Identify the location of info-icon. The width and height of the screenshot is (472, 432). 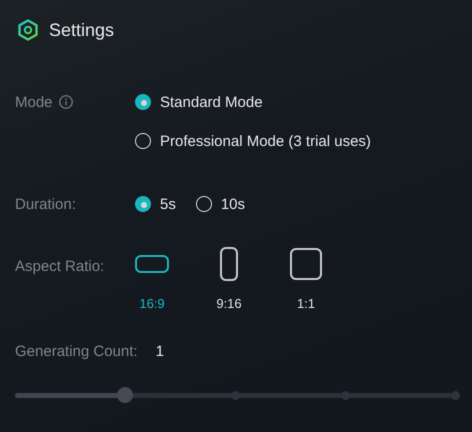
(65, 102).